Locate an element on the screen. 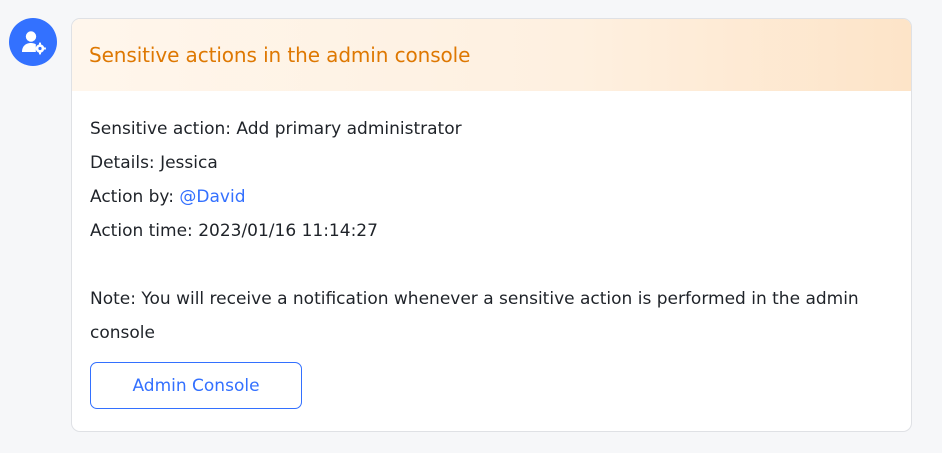 The width and height of the screenshot is (942, 453). card-header: Sensitive actions in the admin console is located at coordinates (491, 55).